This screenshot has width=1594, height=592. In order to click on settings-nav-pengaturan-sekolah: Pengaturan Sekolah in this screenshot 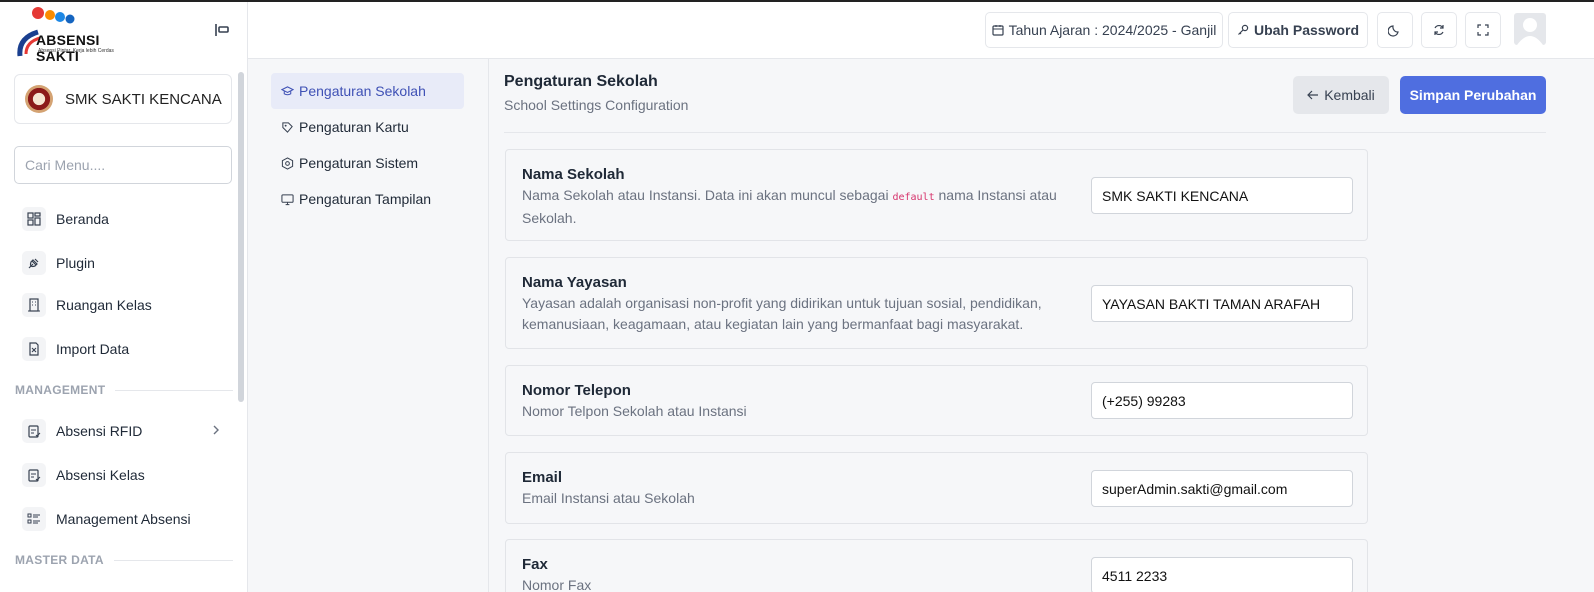, I will do `click(367, 91)`.